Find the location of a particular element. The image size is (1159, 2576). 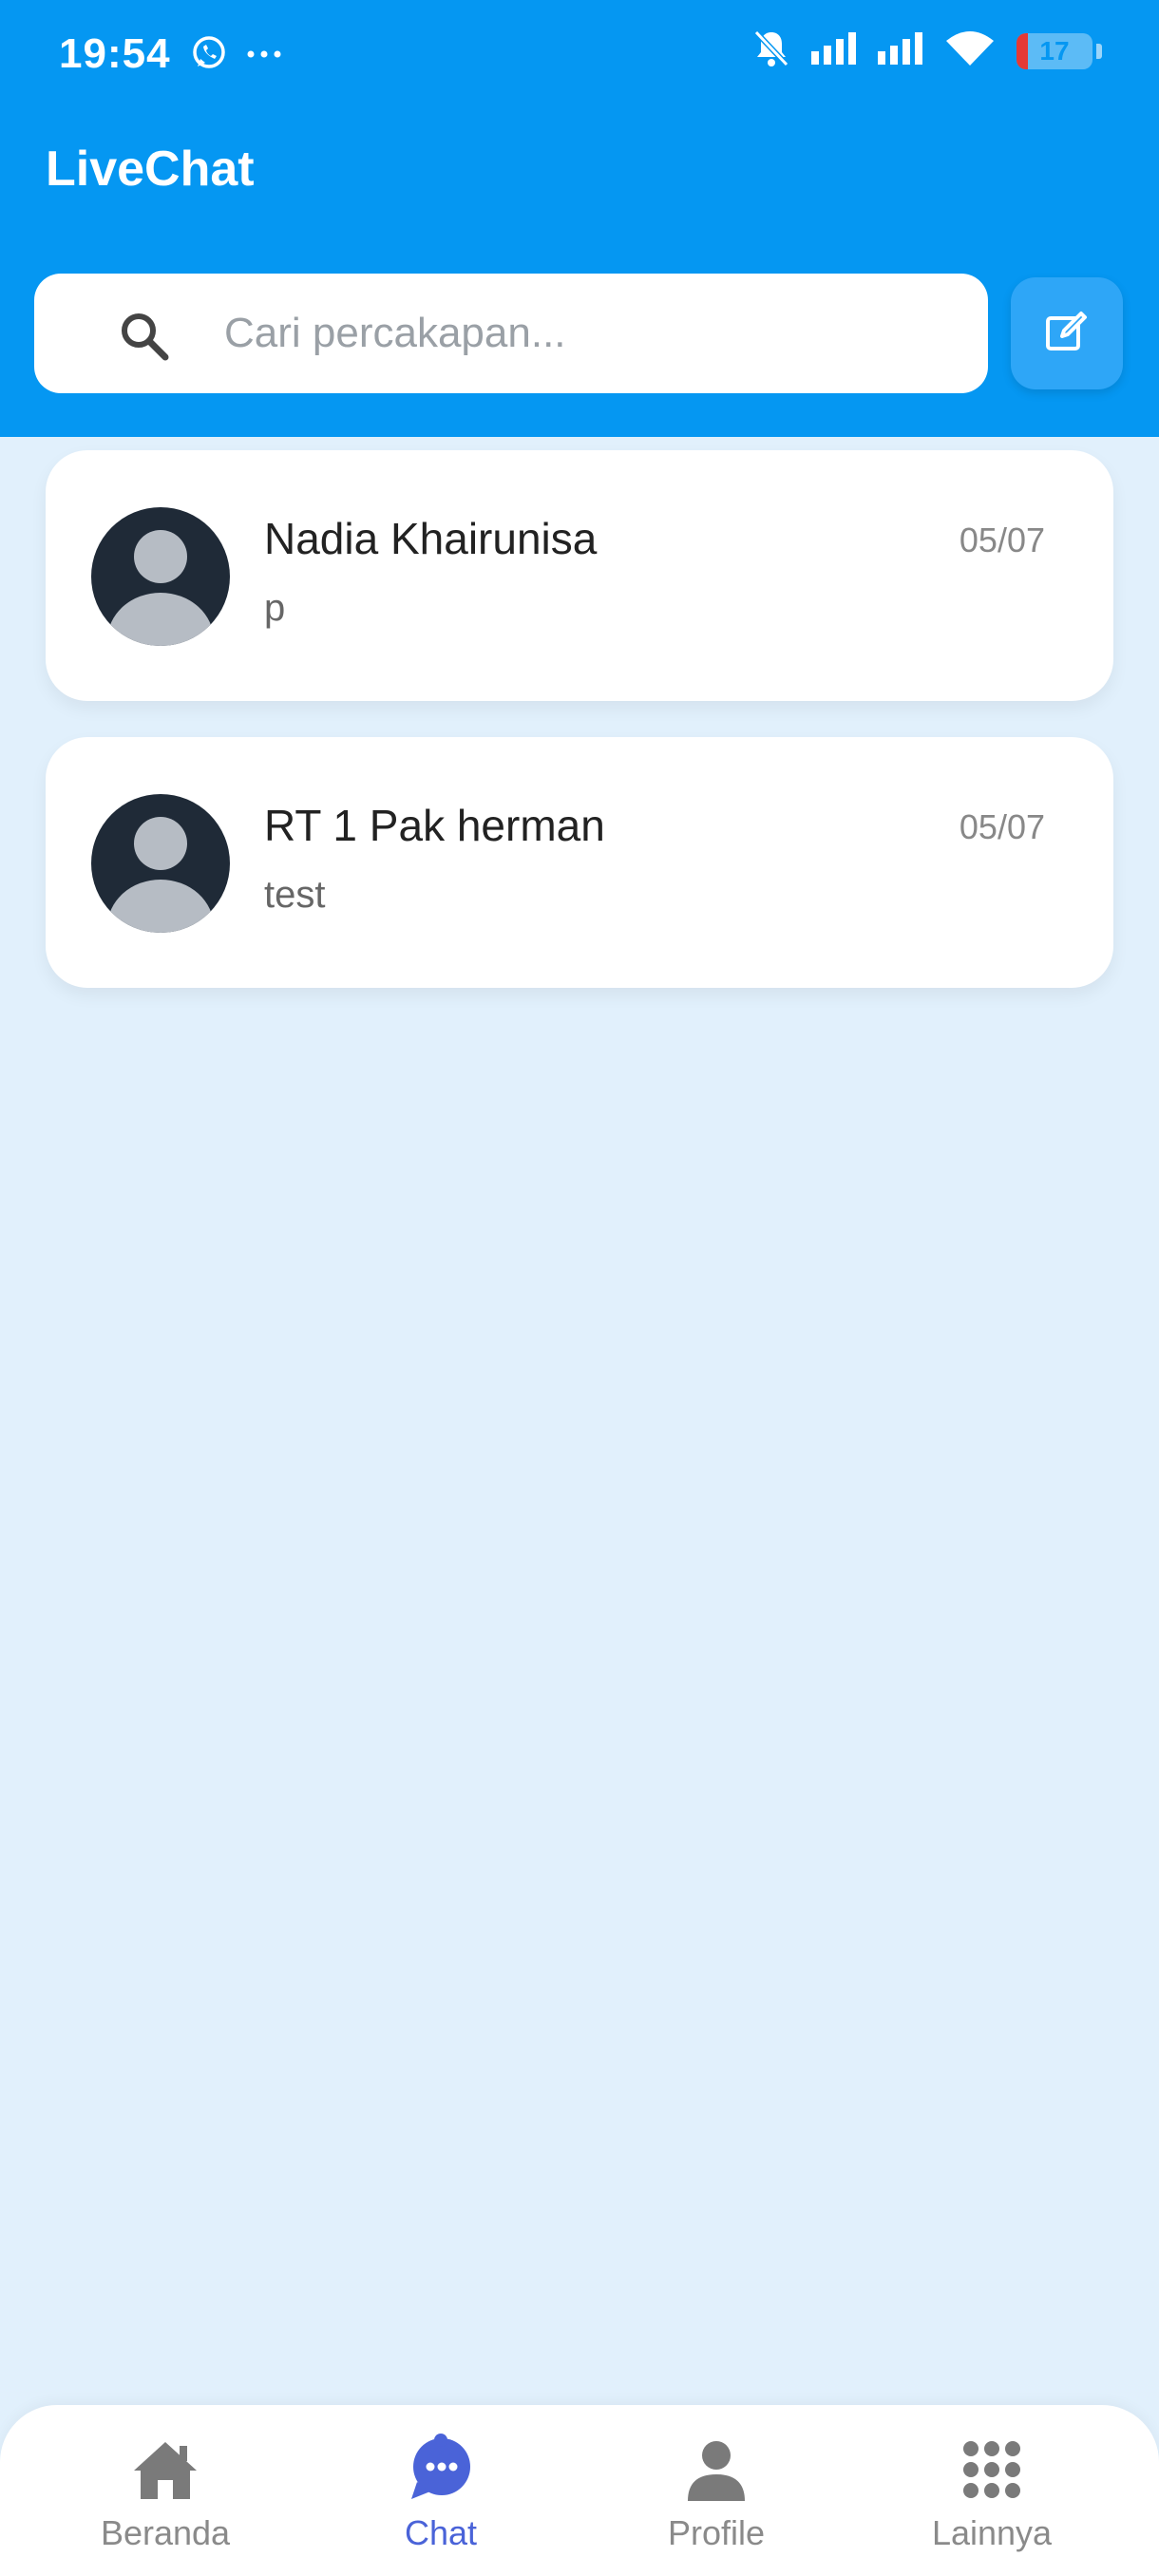

nav-item-lainnya: Lainnya is located at coordinates (991, 2505).